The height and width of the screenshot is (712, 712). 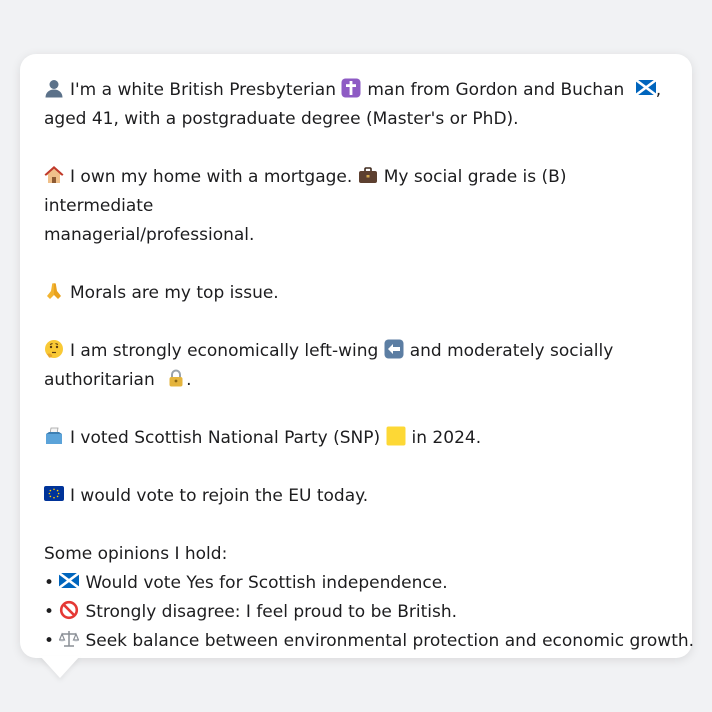 What do you see at coordinates (224, 351) in the screenshot?
I see `politics-text-1: I am strongly economically left-wing` at bounding box center [224, 351].